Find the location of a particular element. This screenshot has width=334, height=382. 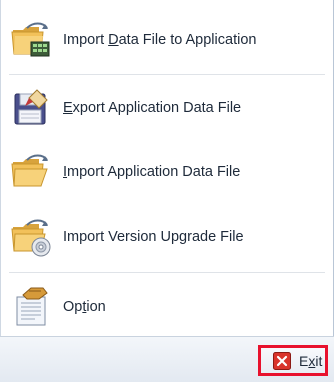

menu-item-import-data-file-to-application: Import Data File to Application is located at coordinates (168, 40).